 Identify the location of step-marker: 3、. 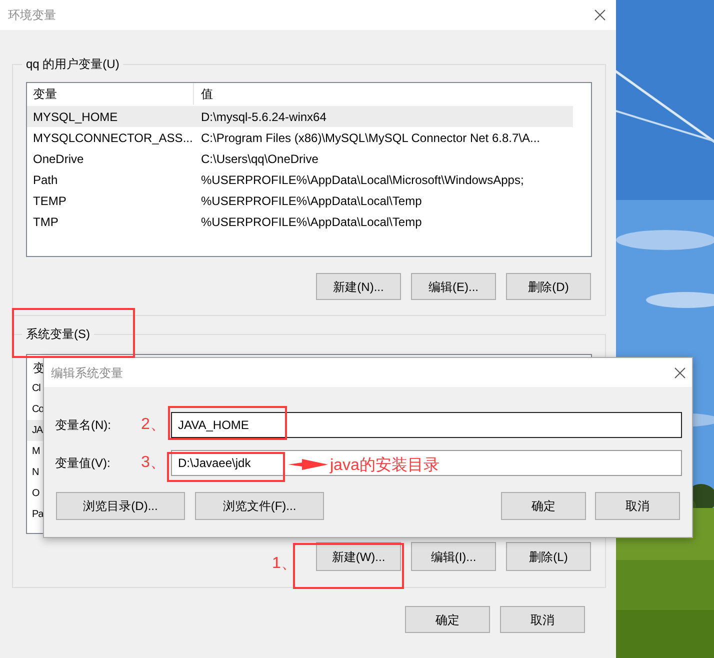
(154, 463).